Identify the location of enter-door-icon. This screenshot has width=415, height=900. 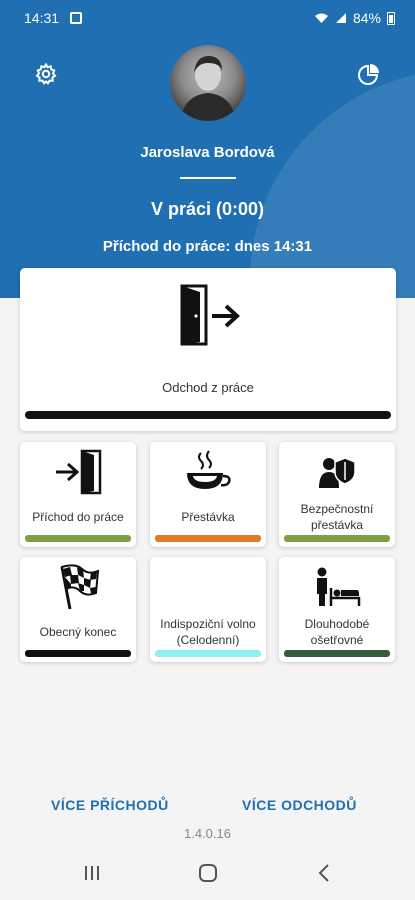
(78, 472).